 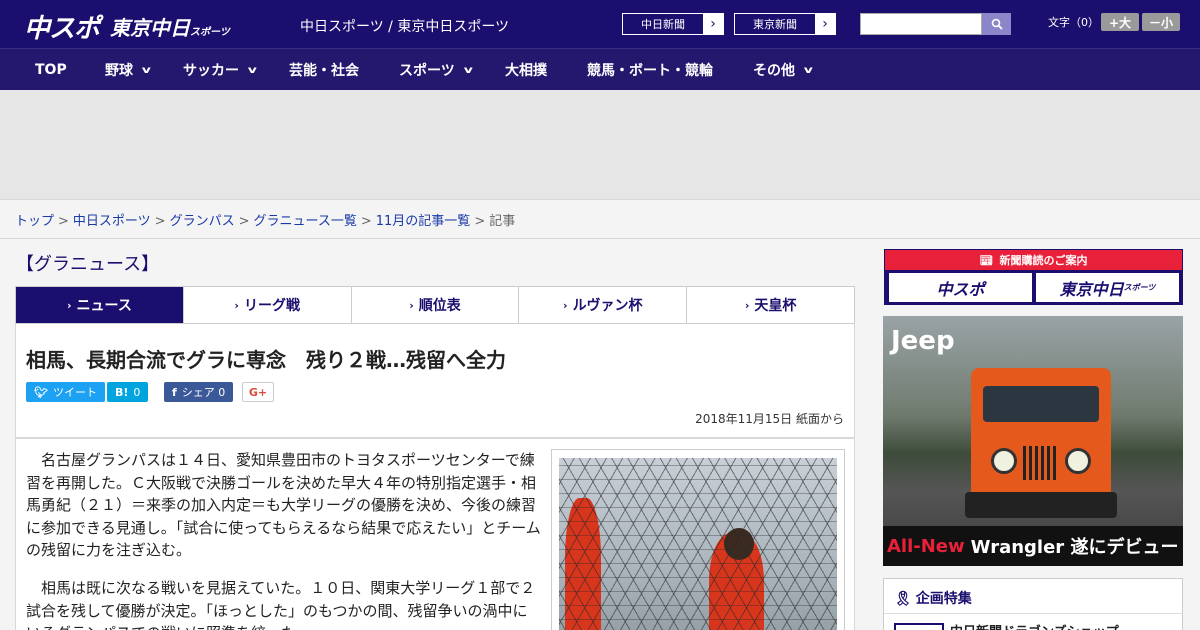 I want to click on chunichi-shimbun-label: 中日新聞, so click(x=663, y=24).